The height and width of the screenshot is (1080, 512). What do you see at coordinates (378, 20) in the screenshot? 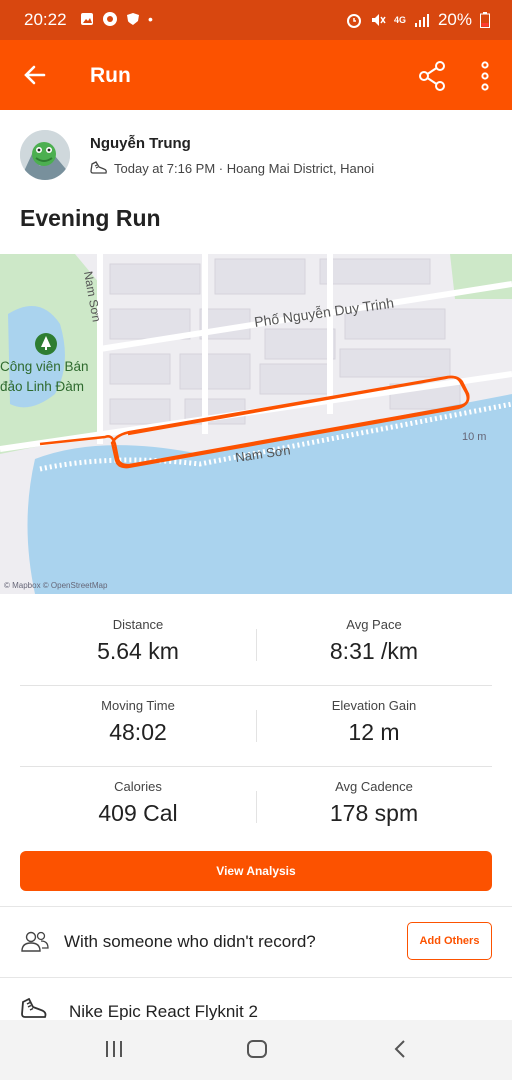
I see `mute-icon` at bounding box center [378, 20].